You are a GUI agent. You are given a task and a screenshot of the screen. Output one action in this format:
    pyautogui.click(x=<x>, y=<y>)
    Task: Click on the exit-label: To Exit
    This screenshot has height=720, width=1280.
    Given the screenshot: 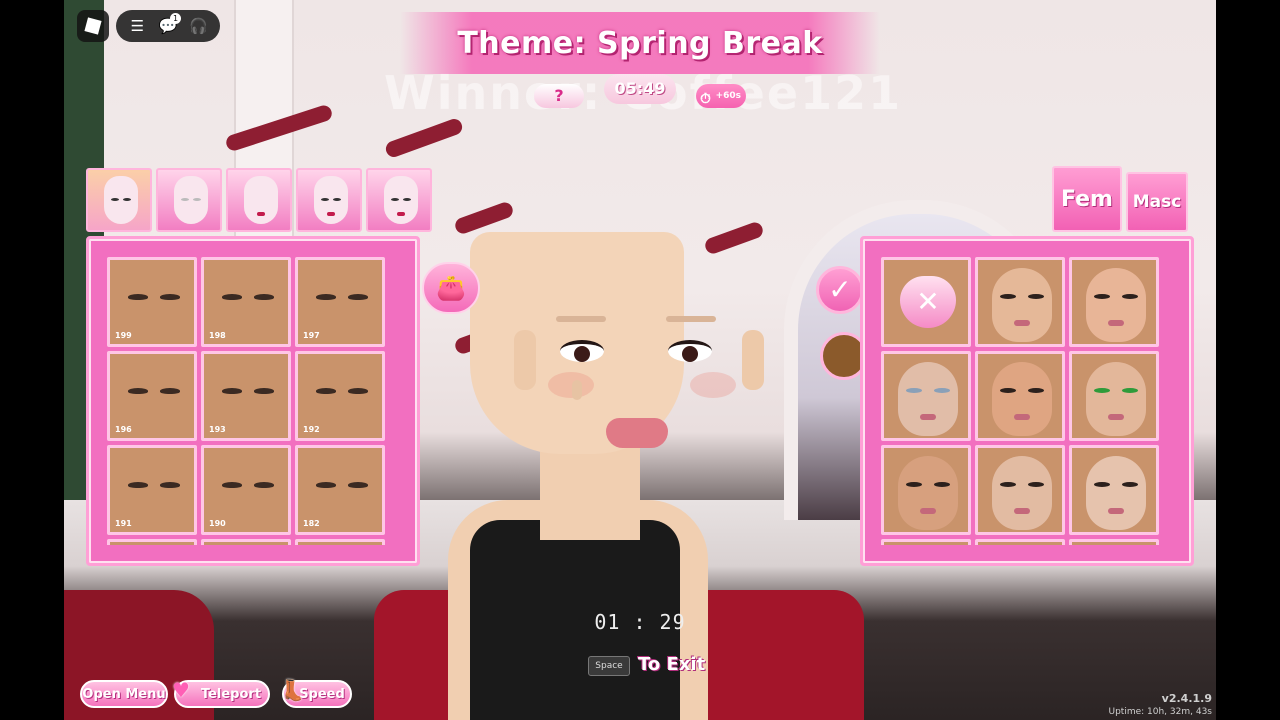 What is the action you would take?
    pyautogui.click(x=672, y=664)
    